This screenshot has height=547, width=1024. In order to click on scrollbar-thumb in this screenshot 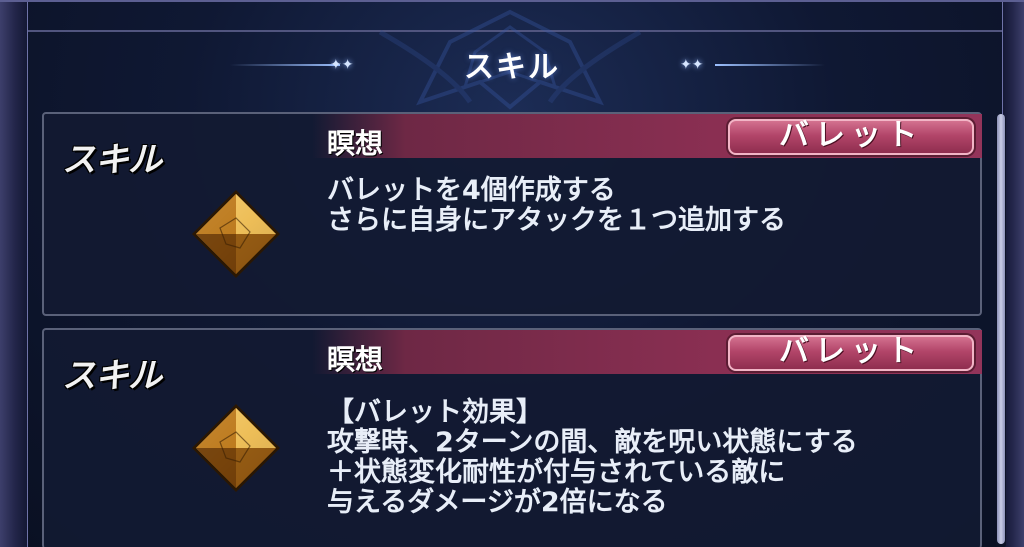, I will do `click(1001, 329)`.